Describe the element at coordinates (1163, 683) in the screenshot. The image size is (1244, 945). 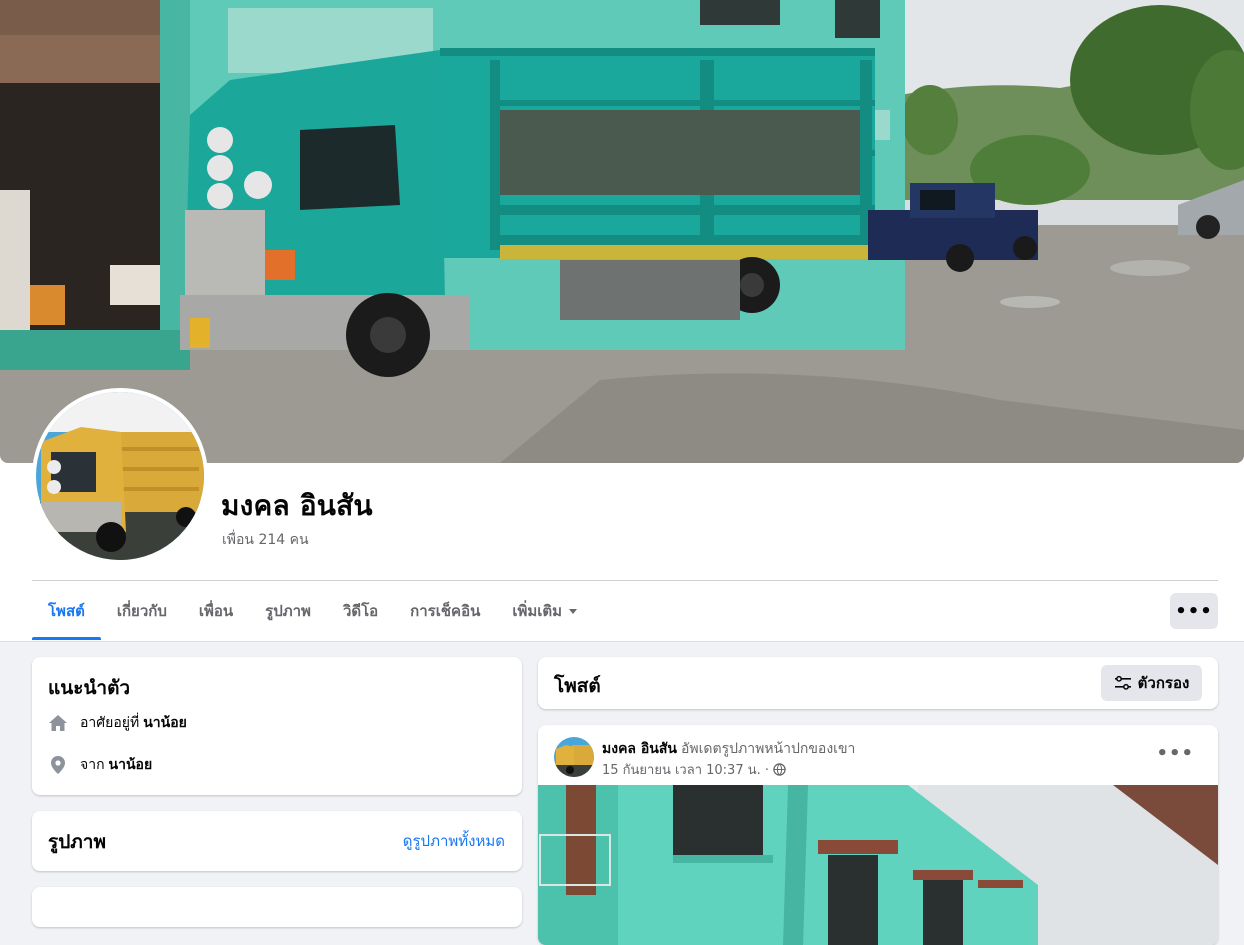
I see `filter-label: ตัวกรอง` at that location.